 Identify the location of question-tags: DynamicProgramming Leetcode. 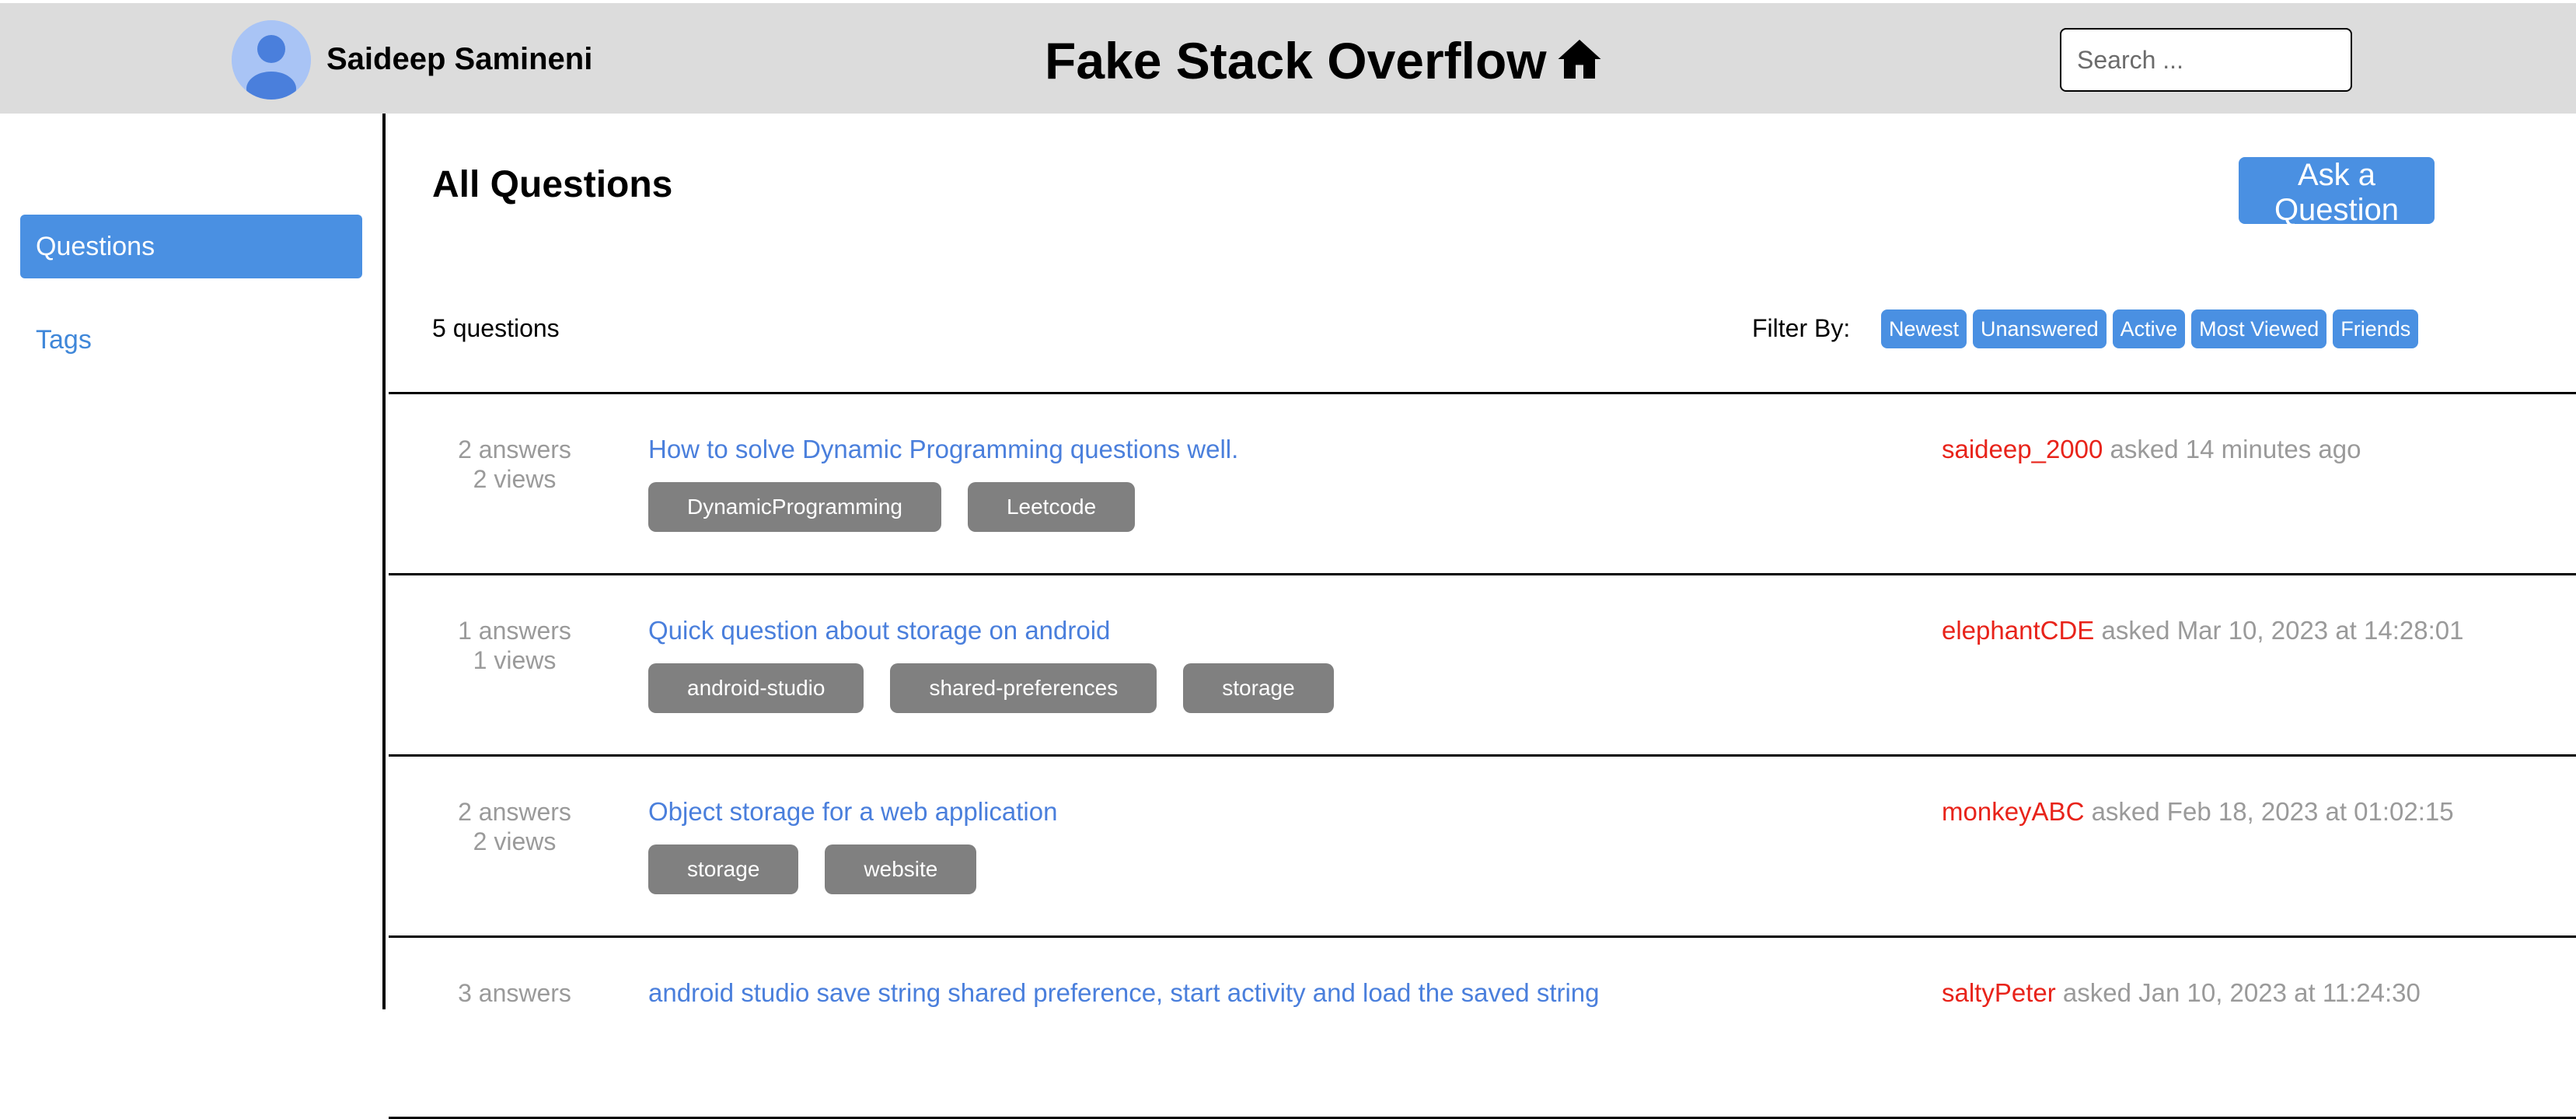
(892, 507).